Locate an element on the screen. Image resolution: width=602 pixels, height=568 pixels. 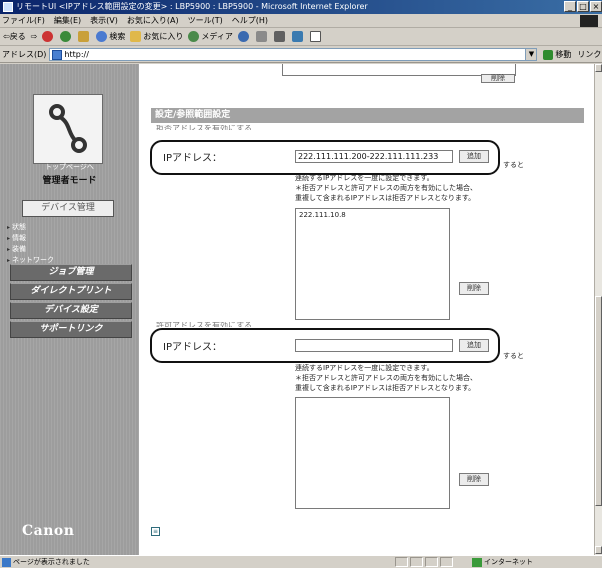
vertical-scrollbar is located at coordinates (598, 309).